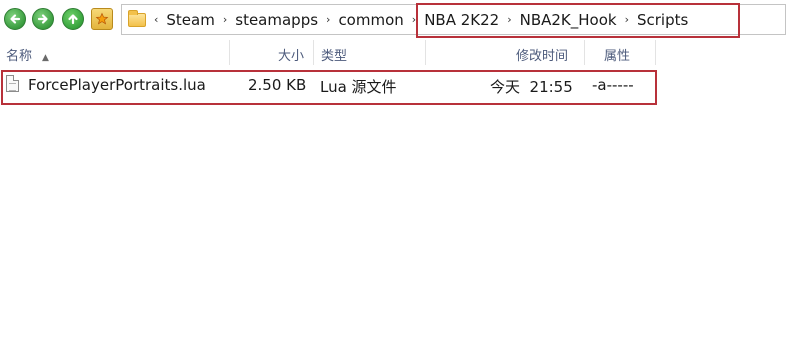 The height and width of the screenshot is (349, 790). I want to click on breadcrumb-item-common: common, so click(370, 20).